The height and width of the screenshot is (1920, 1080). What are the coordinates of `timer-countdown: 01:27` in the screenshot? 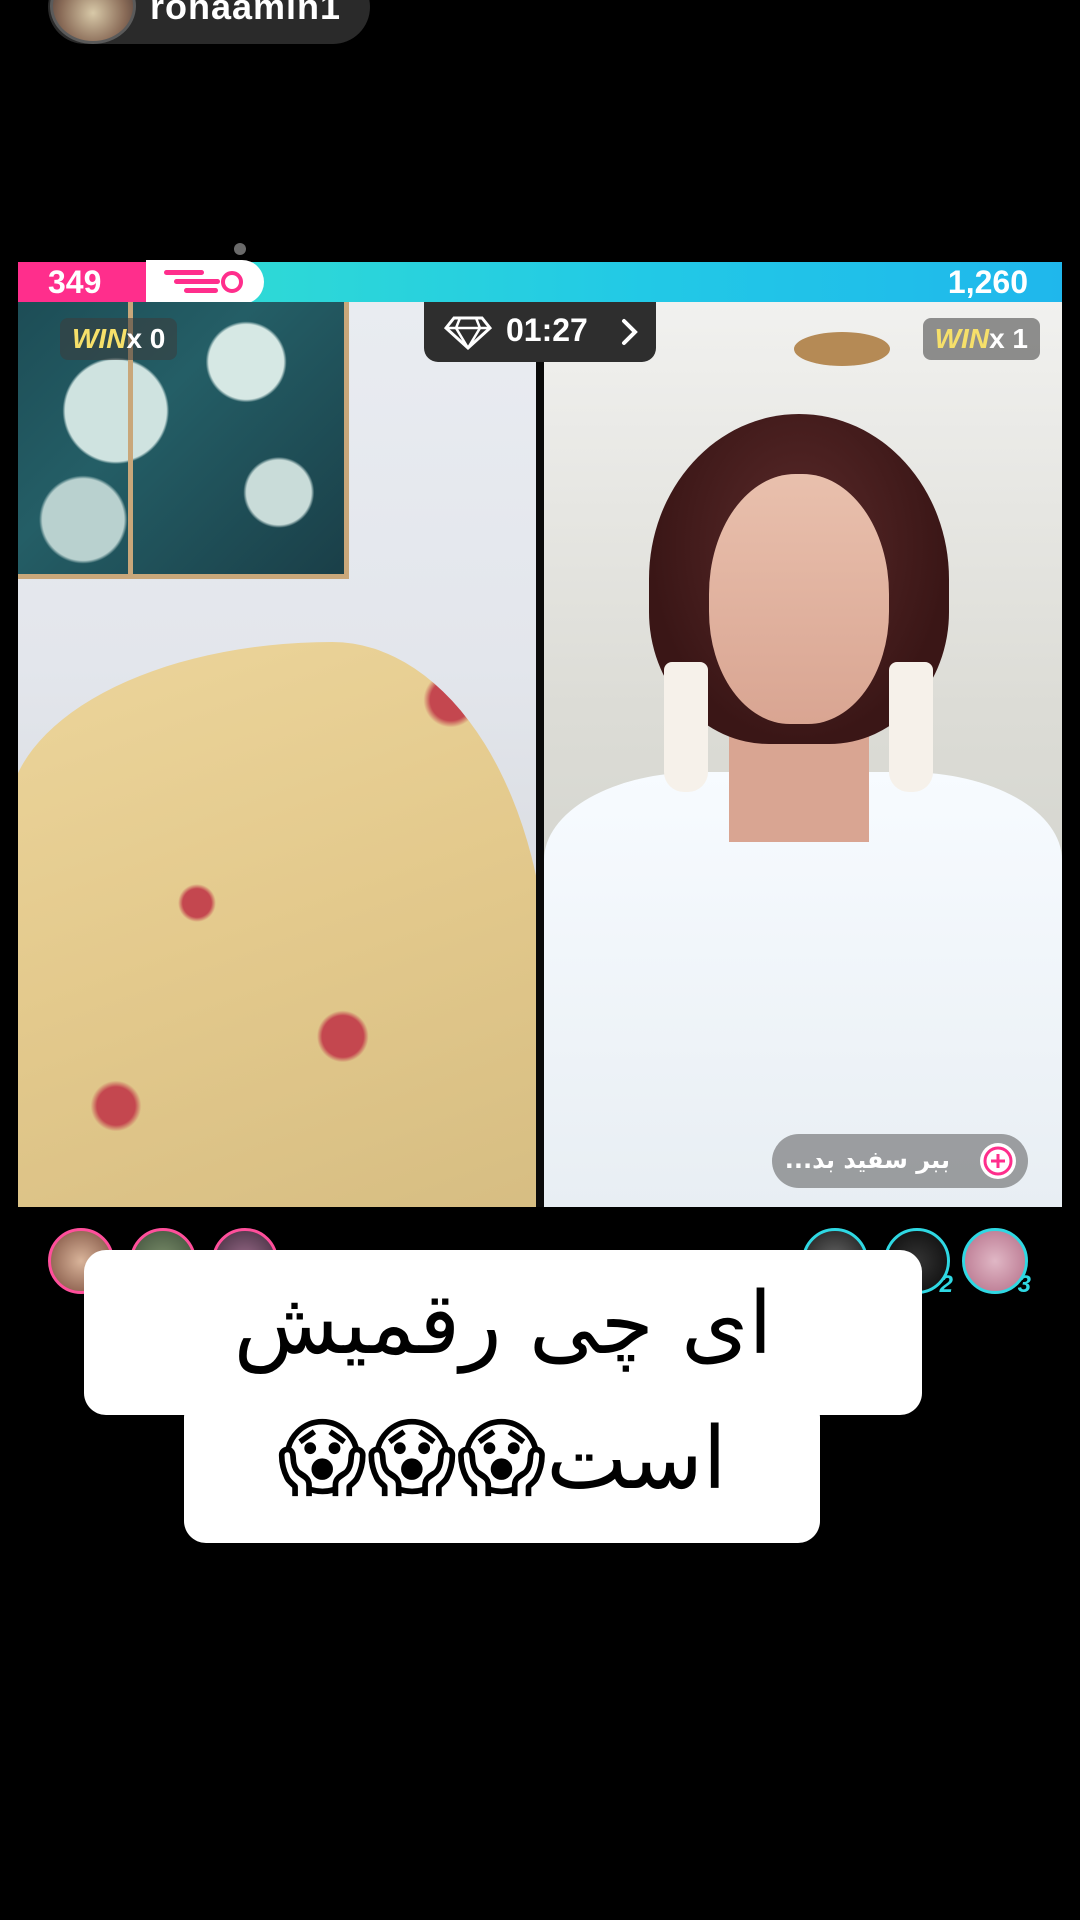 It's located at (547, 330).